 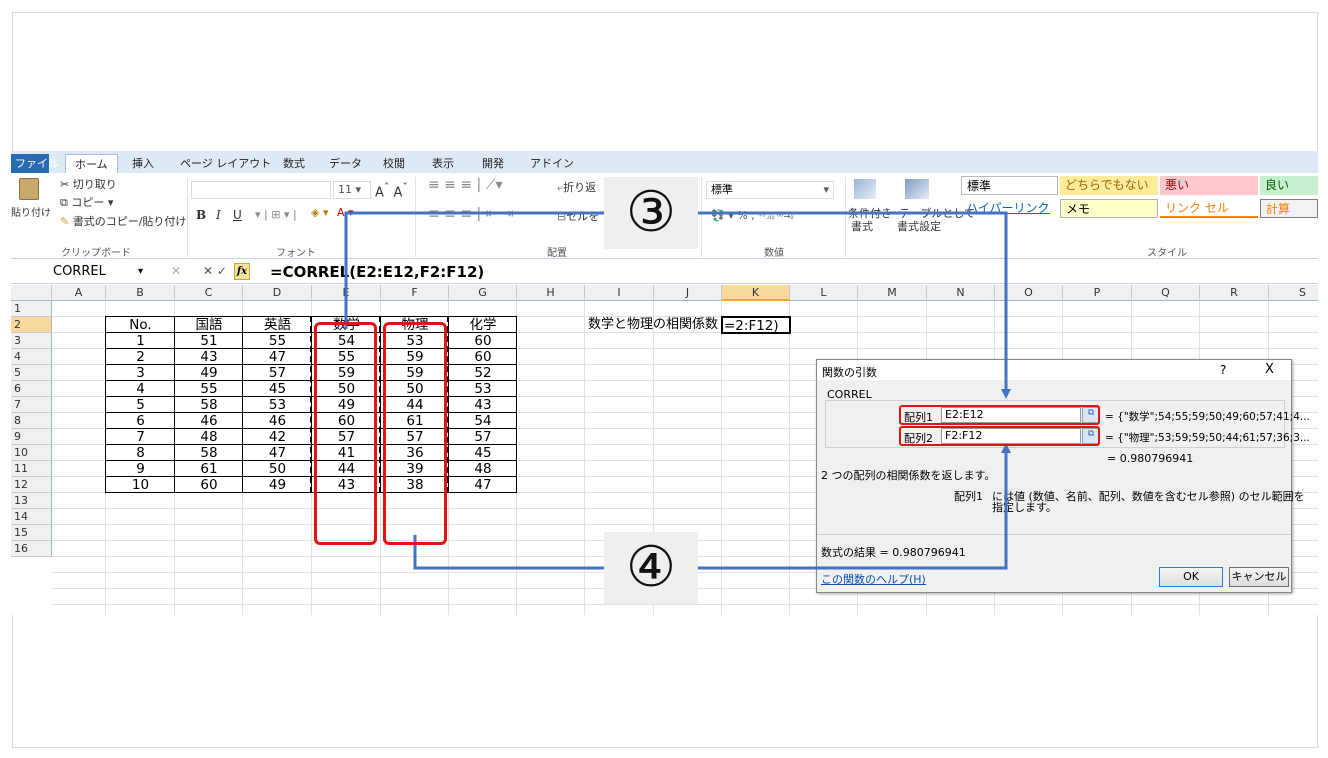 I want to click on highlight-arg2, so click(x=999, y=436).